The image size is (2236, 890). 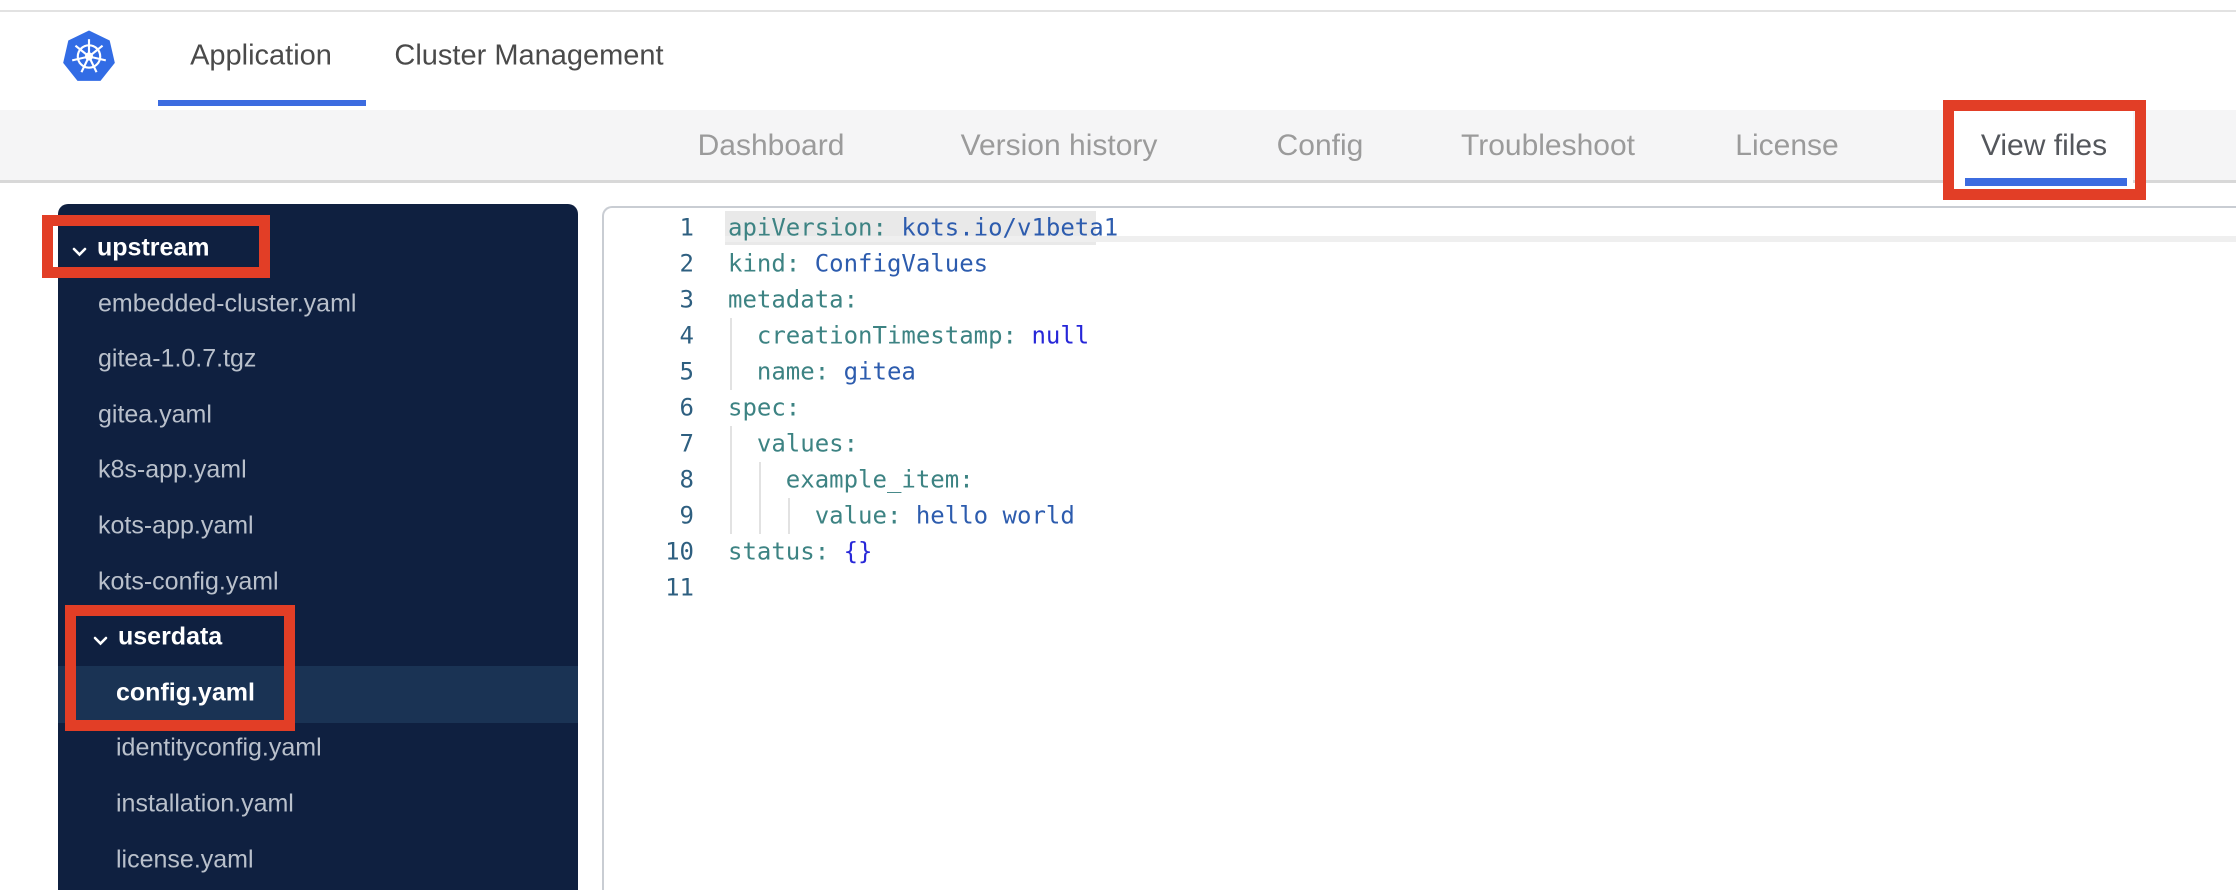 I want to click on subnav-item-dashboard: Dashboard, so click(x=771, y=146).